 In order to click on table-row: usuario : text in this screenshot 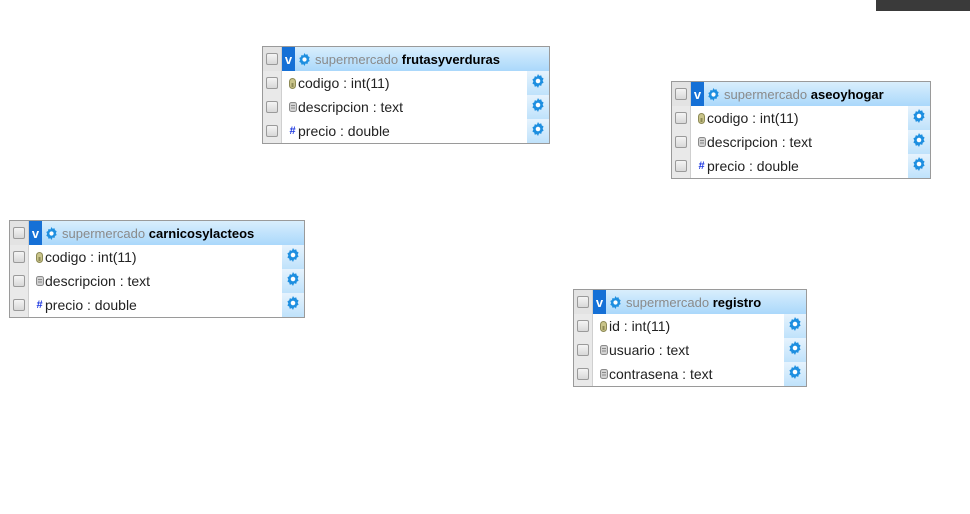, I will do `click(690, 350)`.